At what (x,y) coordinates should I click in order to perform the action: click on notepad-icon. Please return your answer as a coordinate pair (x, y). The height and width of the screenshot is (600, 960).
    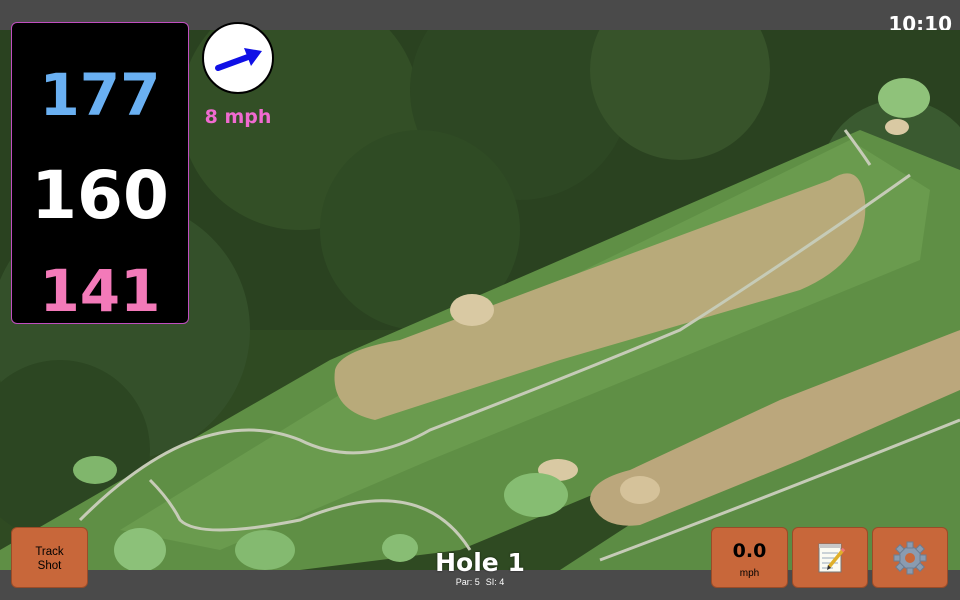
    Looking at the image, I should click on (832, 558).